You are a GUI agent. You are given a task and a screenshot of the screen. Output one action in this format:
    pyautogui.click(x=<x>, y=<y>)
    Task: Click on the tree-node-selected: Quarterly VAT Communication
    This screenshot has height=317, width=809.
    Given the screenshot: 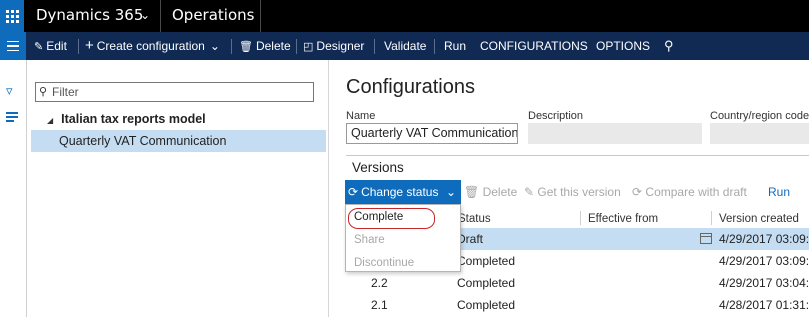 What is the action you would take?
    pyautogui.click(x=178, y=141)
    